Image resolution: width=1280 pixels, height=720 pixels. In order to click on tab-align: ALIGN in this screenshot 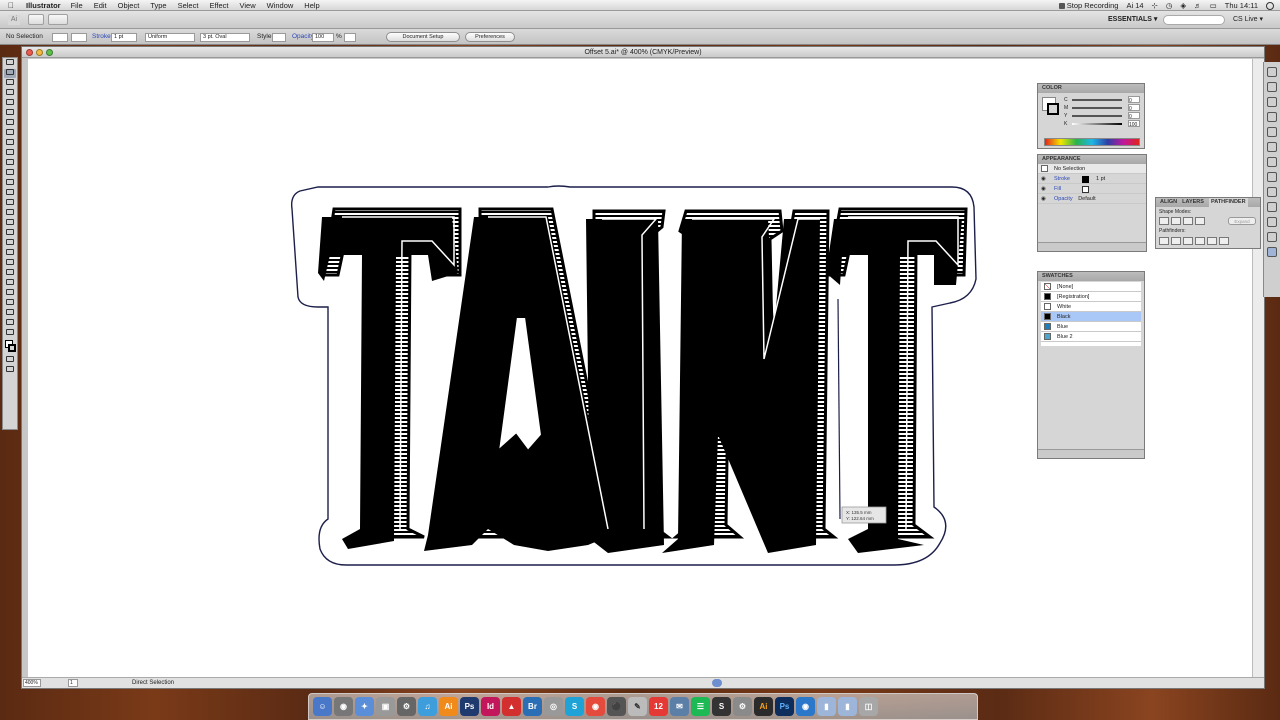, I will do `click(1168, 202)`.